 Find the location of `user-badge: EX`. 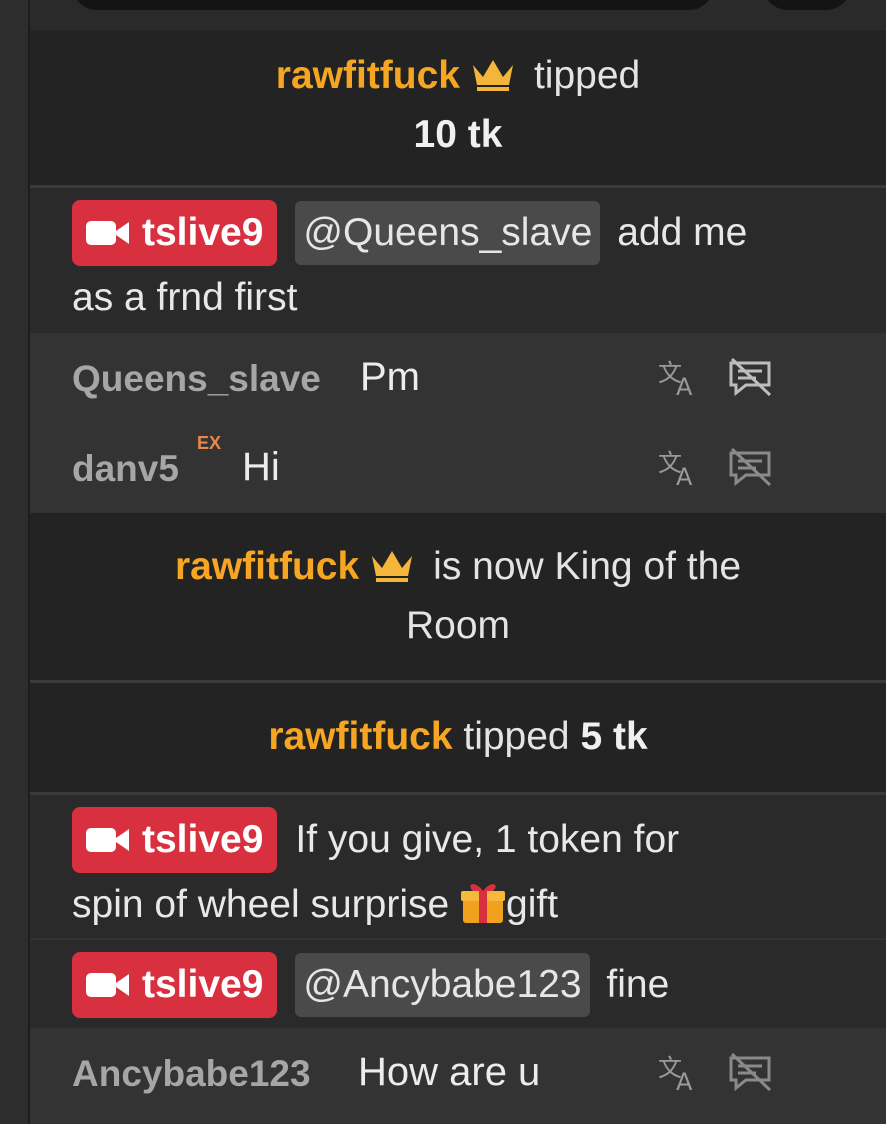

user-badge: EX is located at coordinates (209, 443).